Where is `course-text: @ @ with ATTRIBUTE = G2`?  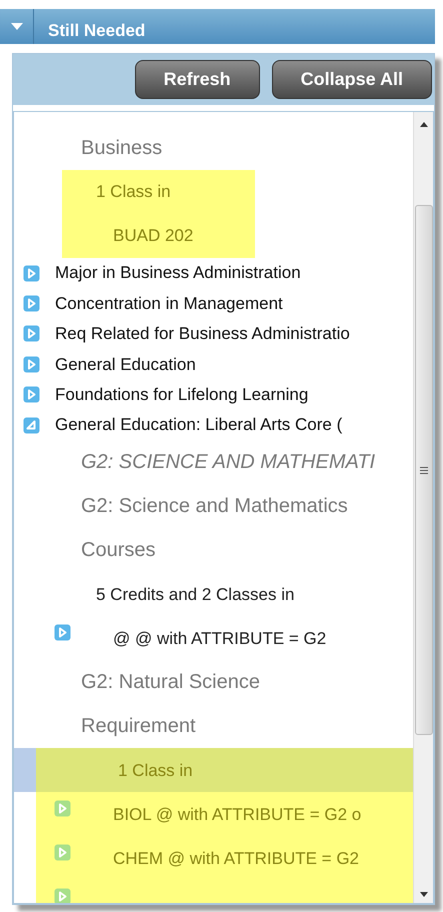 course-text: @ @ with ATTRIBUTE = G2 is located at coordinates (219, 639).